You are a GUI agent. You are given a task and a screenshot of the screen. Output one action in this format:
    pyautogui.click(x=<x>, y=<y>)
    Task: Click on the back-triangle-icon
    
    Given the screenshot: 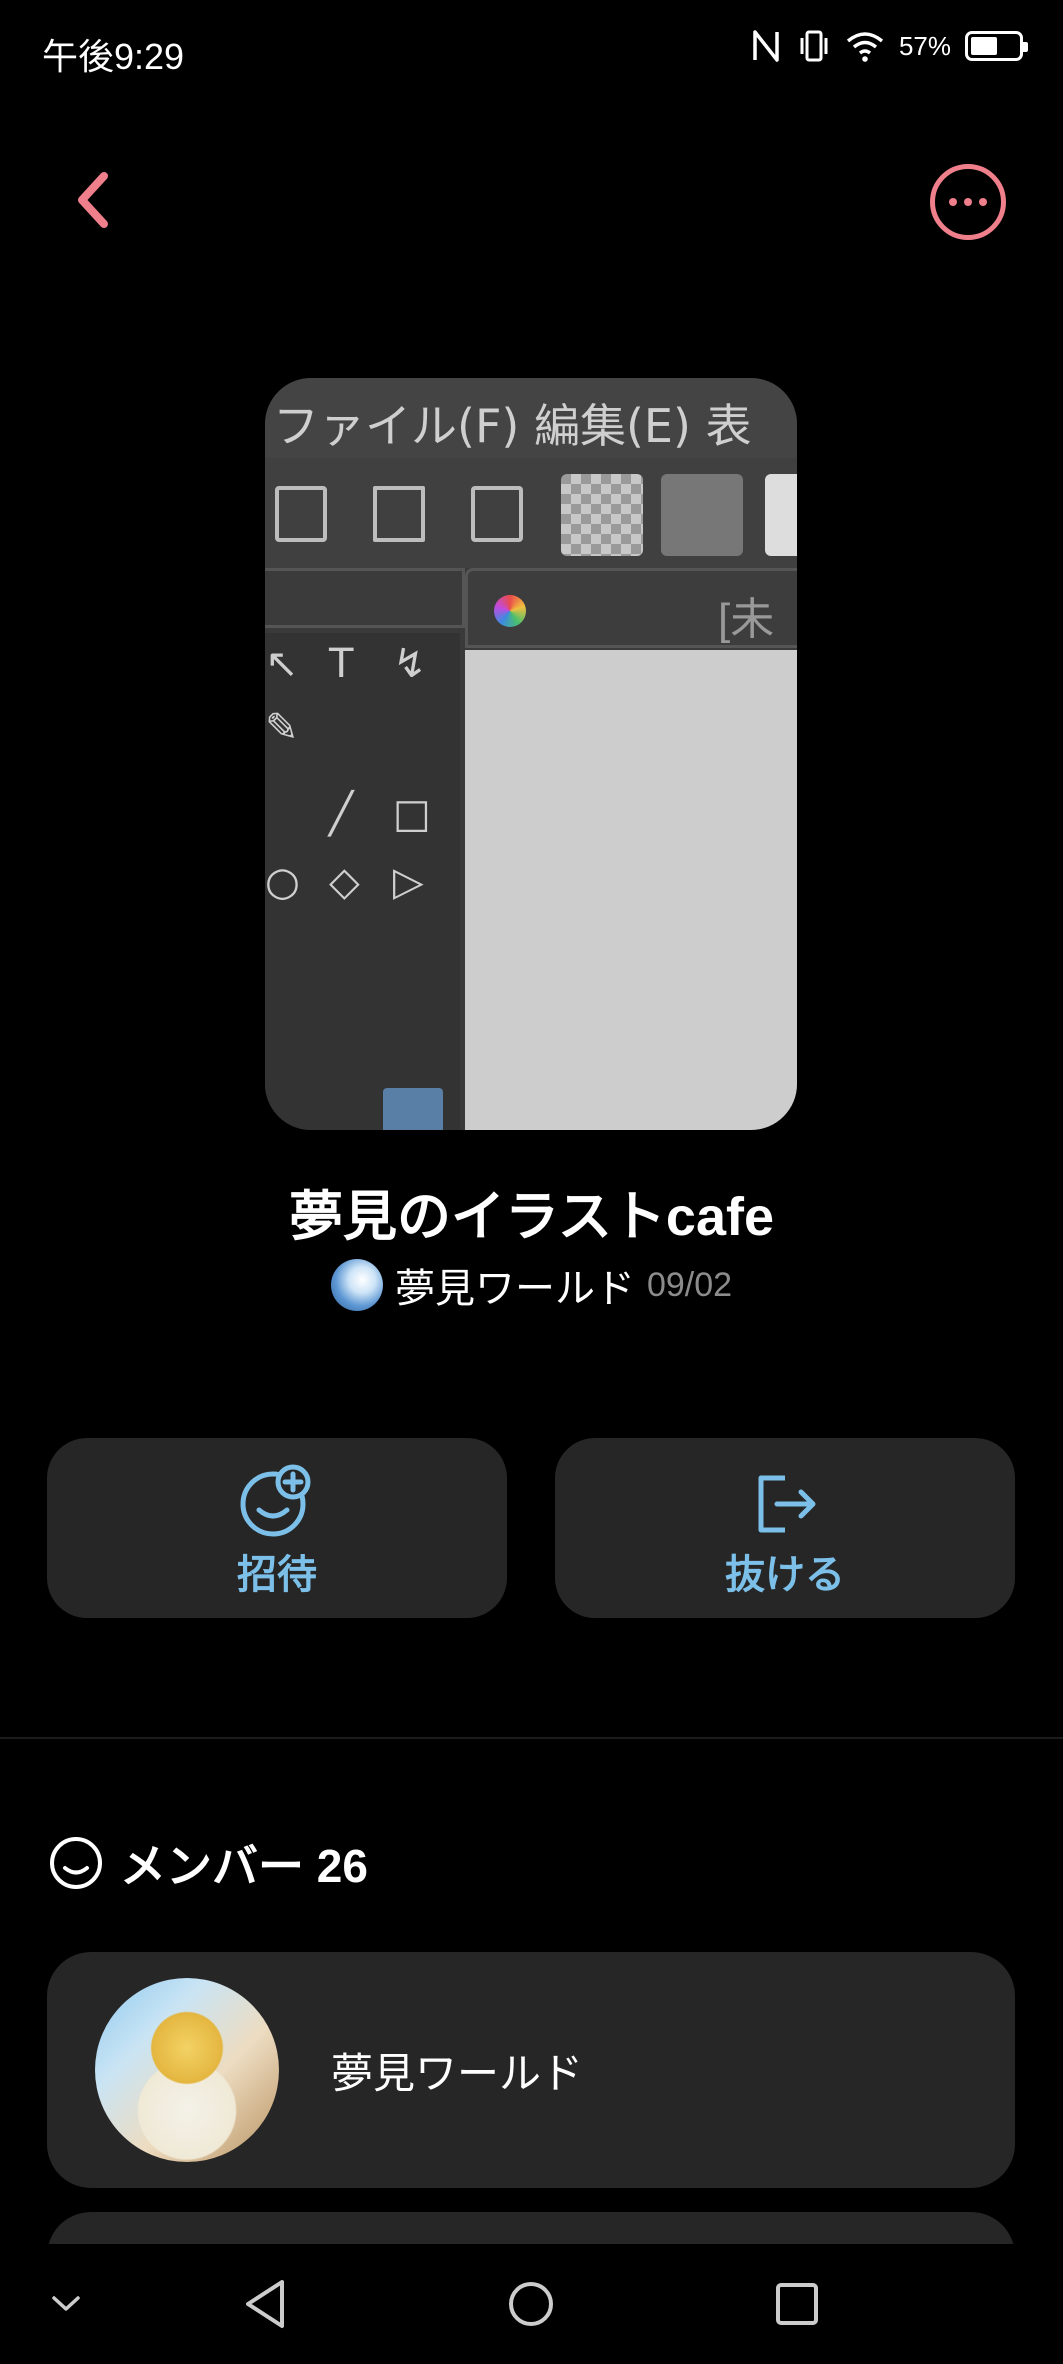 What is the action you would take?
    pyautogui.click(x=265, y=2304)
    